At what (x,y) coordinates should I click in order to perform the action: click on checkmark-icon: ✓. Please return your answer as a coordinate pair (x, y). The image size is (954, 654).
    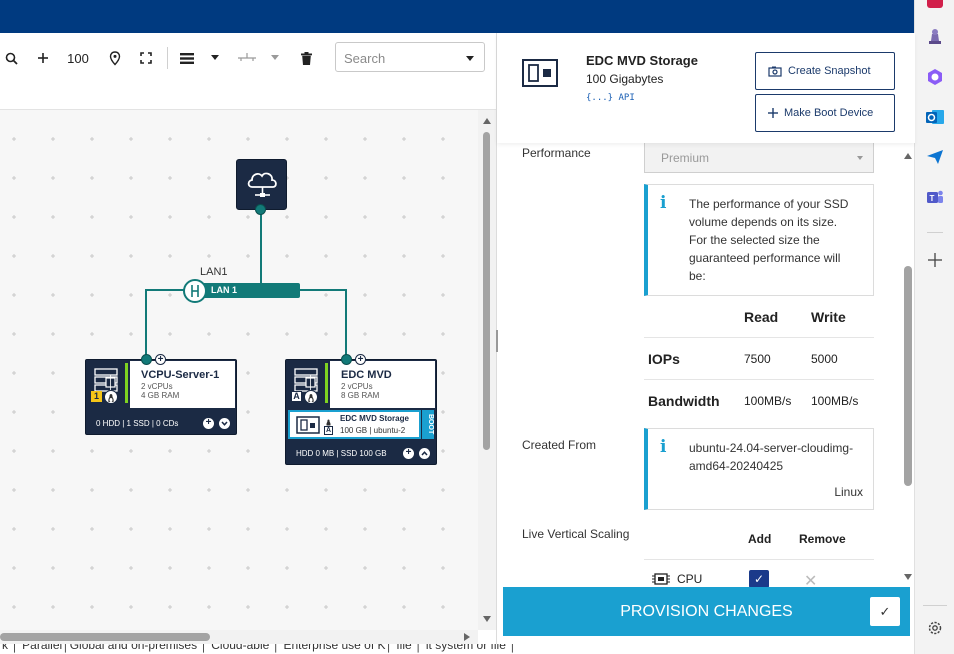
    Looking at the image, I should click on (885, 611).